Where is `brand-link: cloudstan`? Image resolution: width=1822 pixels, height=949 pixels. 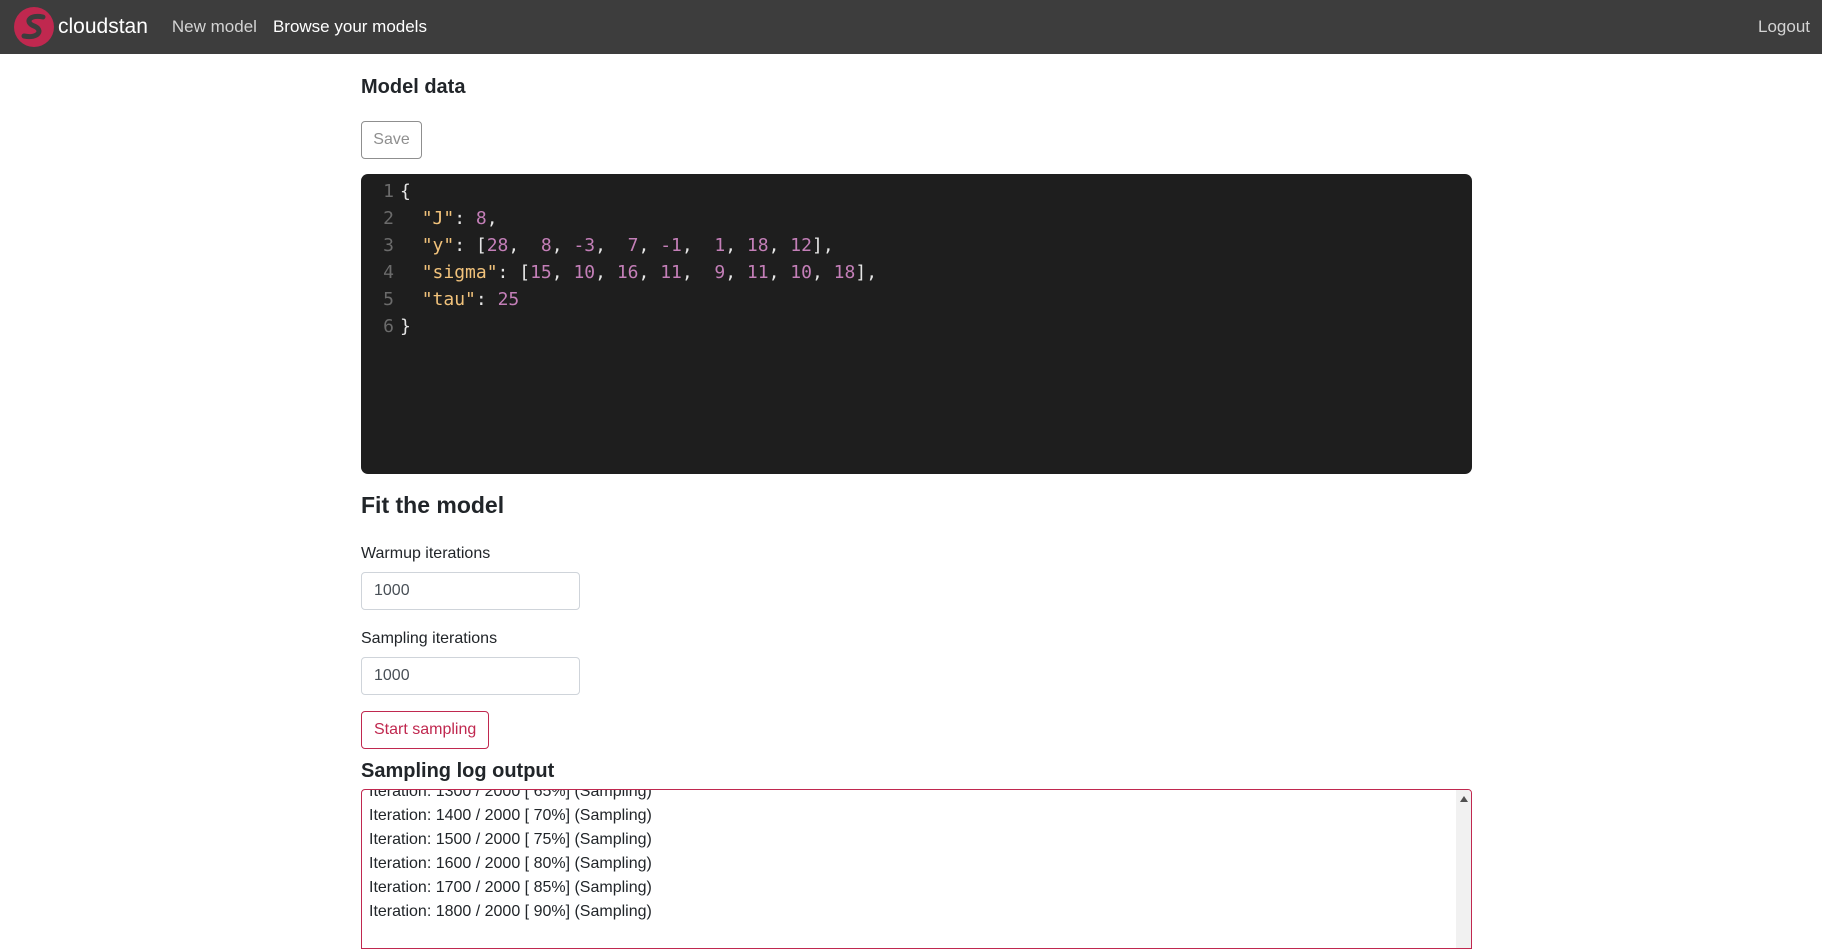 brand-link: cloudstan is located at coordinates (80, 27).